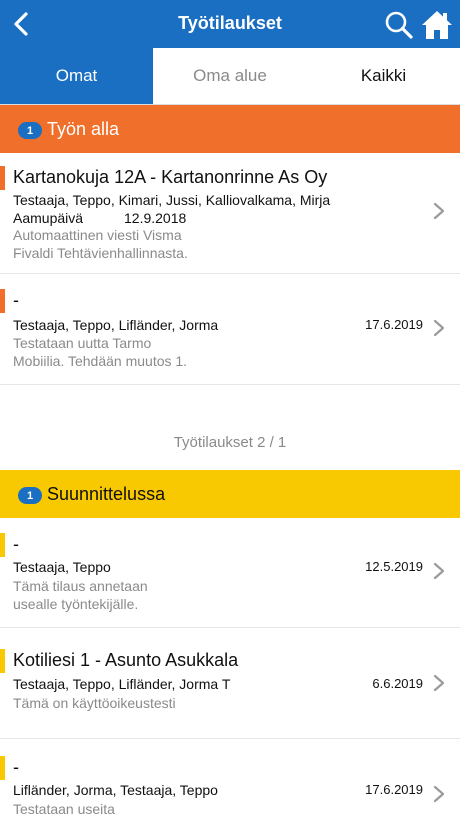 The image size is (460, 818). Describe the element at coordinates (48, 218) in the screenshot. I see `item-due-label: Aamupäivä` at that location.